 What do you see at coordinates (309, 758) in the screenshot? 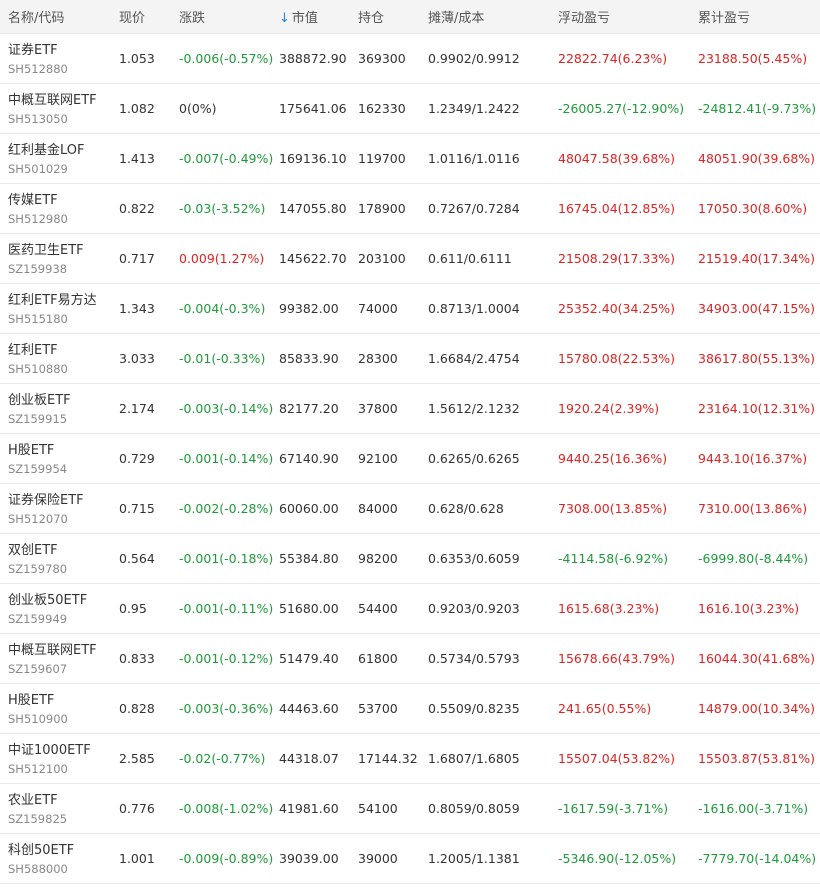
I see `market-value-cell: 44318.07` at bounding box center [309, 758].